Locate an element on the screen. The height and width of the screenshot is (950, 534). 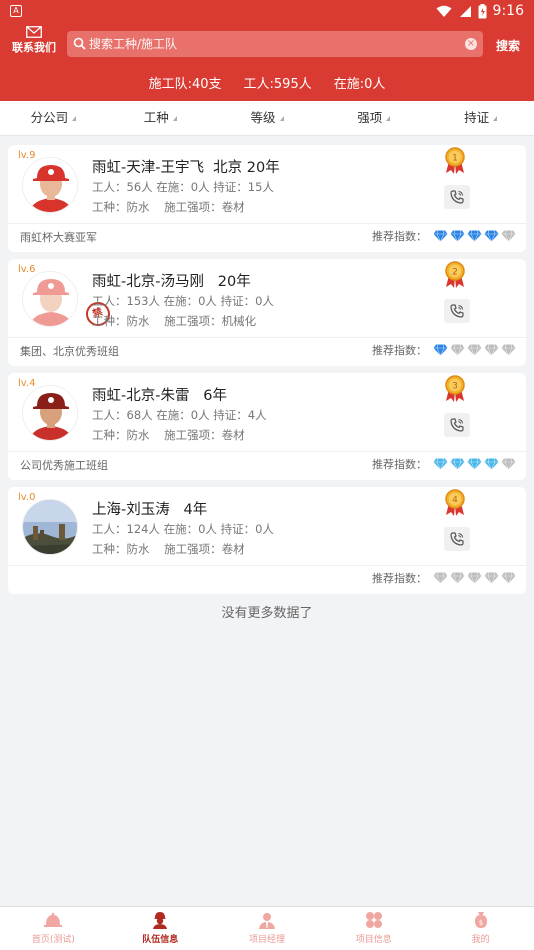
status-bar: A 9:16 is located at coordinates (267, 12).